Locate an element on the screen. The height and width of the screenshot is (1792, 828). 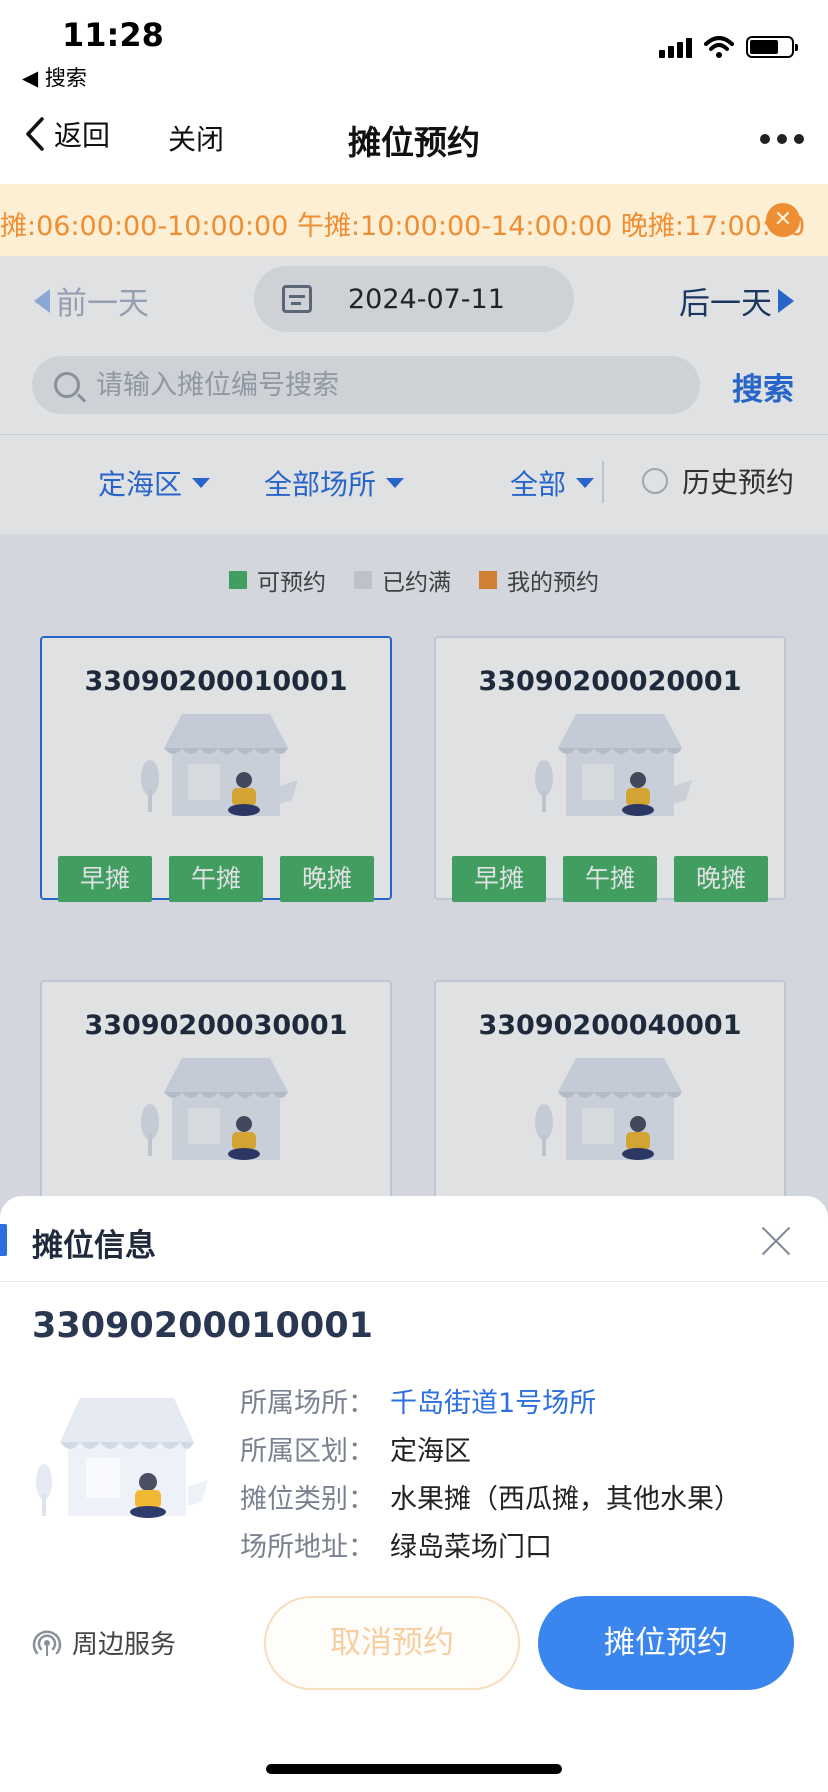
notice-close-icon: ✕ is located at coordinates (783, 220).